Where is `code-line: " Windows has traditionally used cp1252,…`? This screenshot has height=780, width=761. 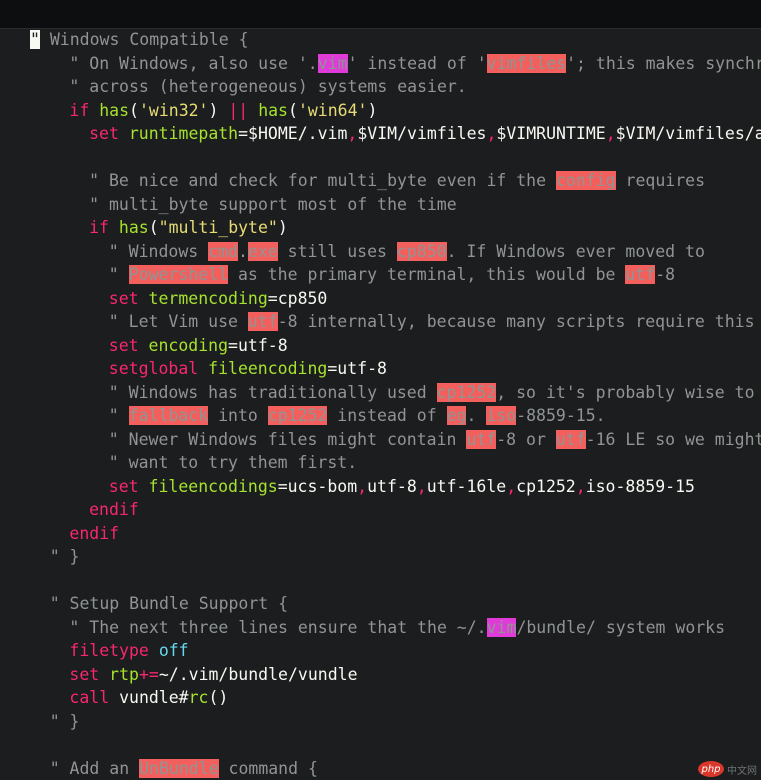 code-line: " Windows has traditionally used cp1252,… is located at coordinates (432, 392).